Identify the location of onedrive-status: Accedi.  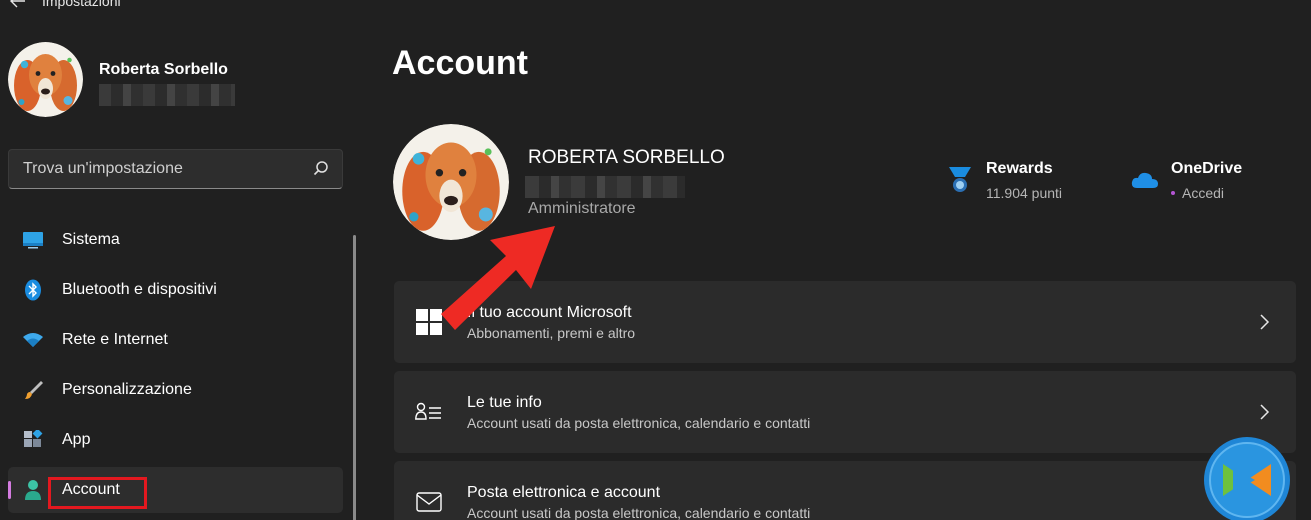
(1206, 193).